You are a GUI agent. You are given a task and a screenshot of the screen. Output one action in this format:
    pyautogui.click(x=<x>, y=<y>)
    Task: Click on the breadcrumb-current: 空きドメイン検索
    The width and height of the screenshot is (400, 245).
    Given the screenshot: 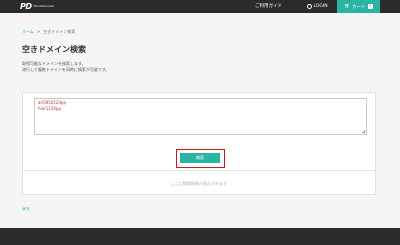 What is the action you would take?
    pyautogui.click(x=59, y=31)
    